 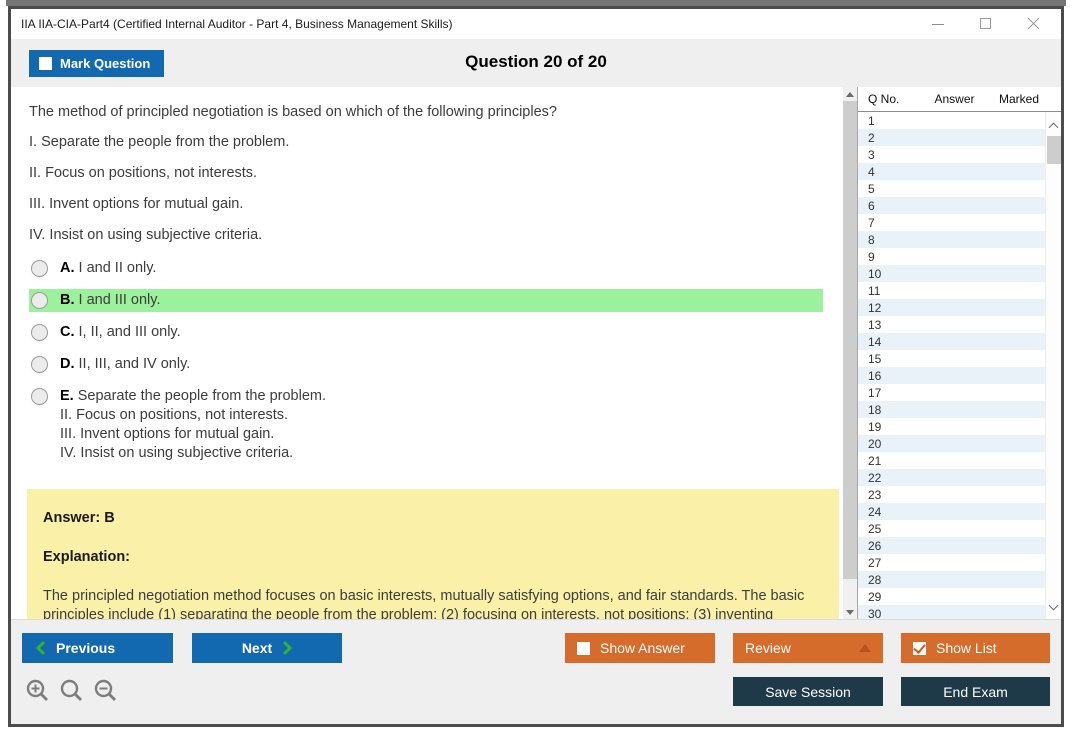 What do you see at coordinates (951, 341) in the screenshot?
I see `question-list-row-14: 14` at bounding box center [951, 341].